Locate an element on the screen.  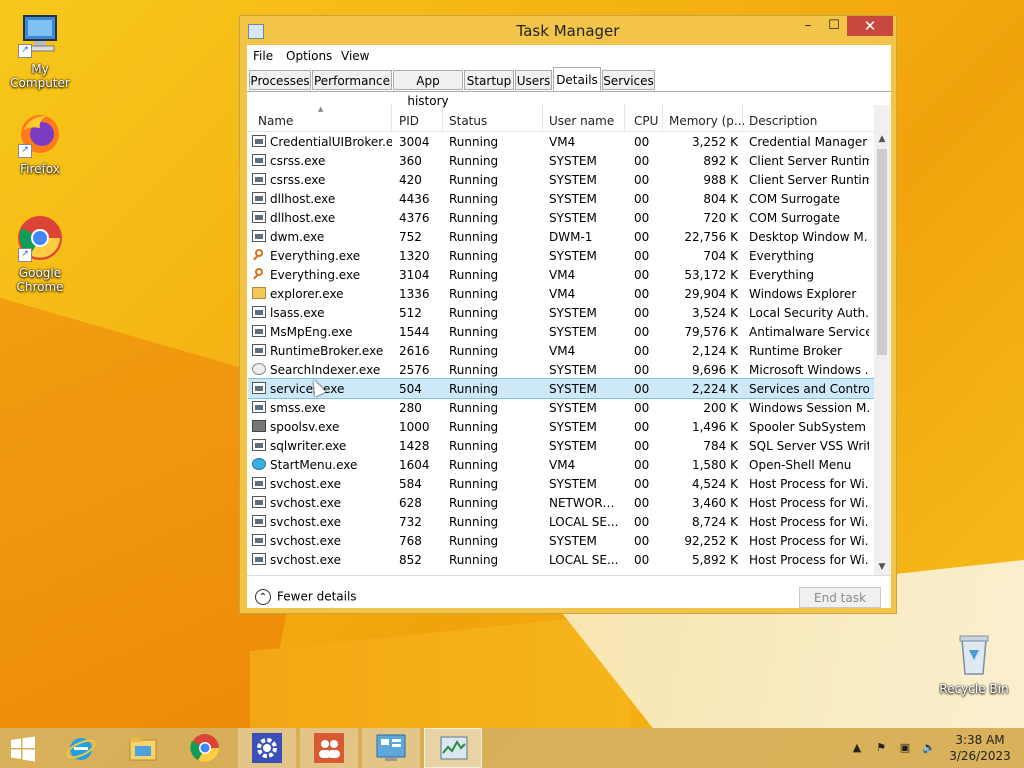
pid-cell: 852 is located at coordinates (410, 560).